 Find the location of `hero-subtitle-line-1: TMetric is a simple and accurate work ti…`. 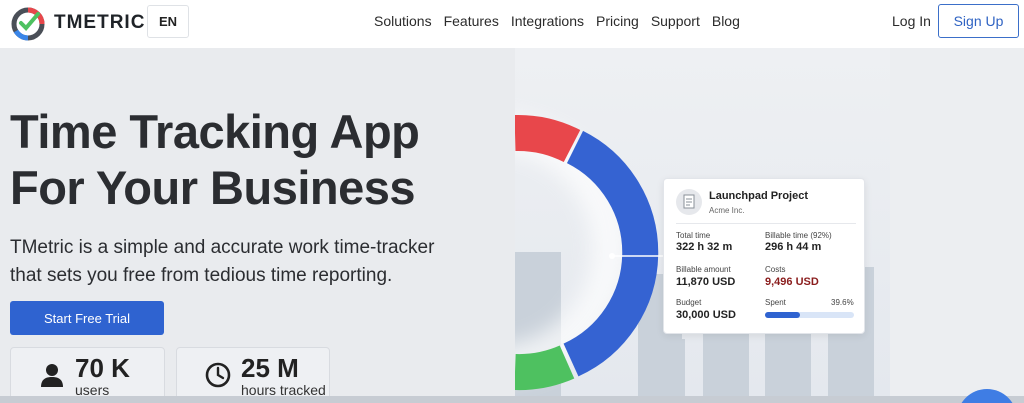

hero-subtitle-line-1: TMetric is a simple and accurate work ti… is located at coordinates (222, 247).